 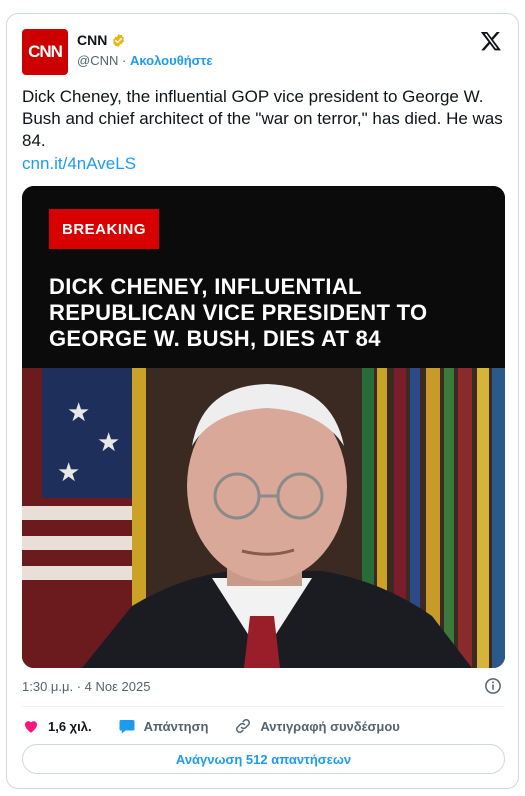 I want to click on timestamp: 1:30 μ.μ. · 4 Νοε 2025, so click(x=86, y=686).